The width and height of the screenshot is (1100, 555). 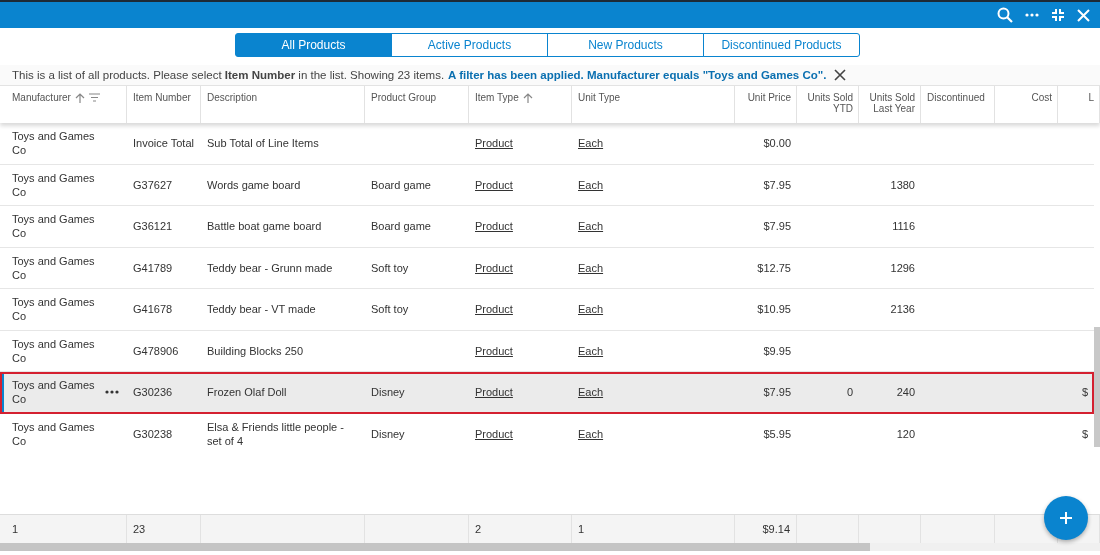 I want to click on table-row: Toys and Games Co G41789 Teddy bear - Grunn made Soft toy Product Each $12.75 1296, so click(x=547, y=268).